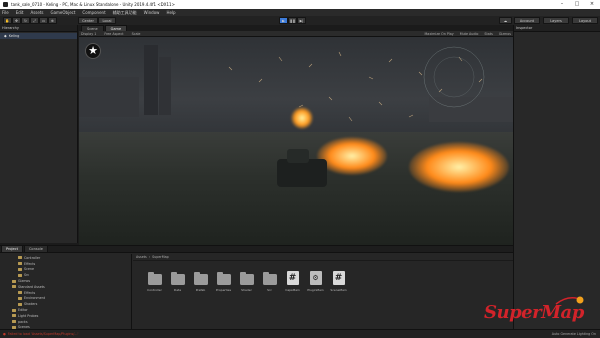 This screenshot has width=600, height=338. What do you see at coordinates (43, 20) in the screenshot?
I see `rect-tool-icon: ▭` at bounding box center [43, 20].